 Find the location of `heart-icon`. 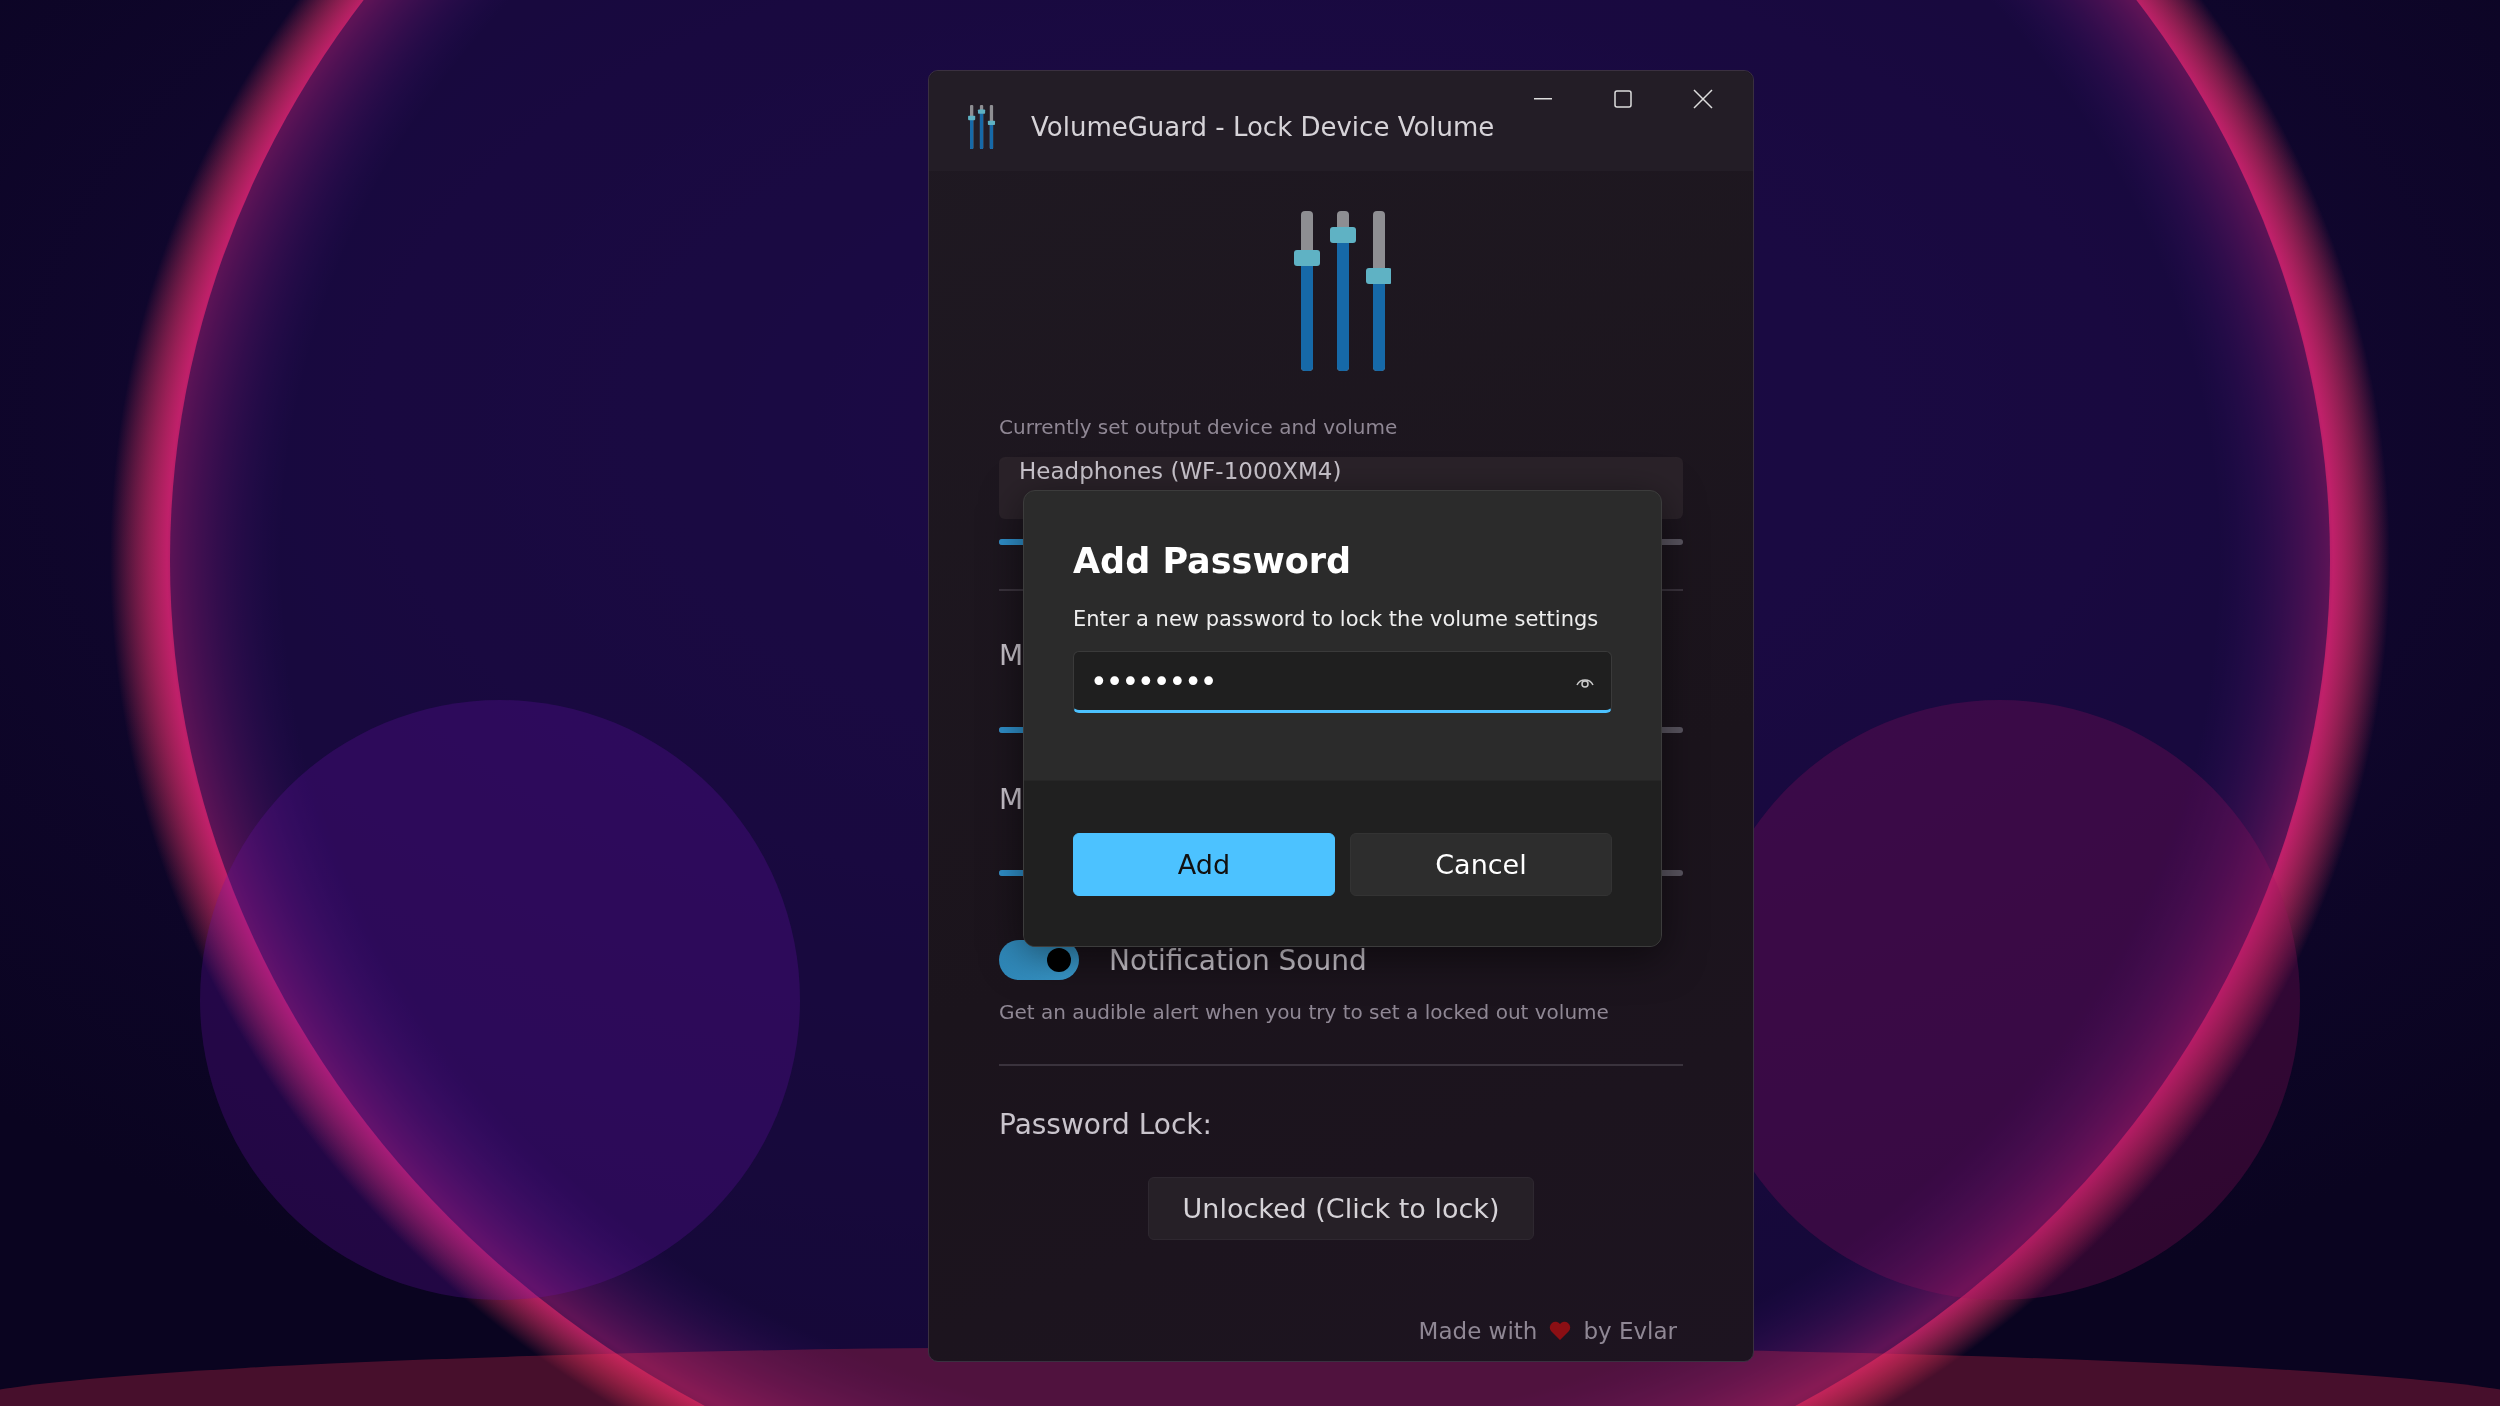

heart-icon is located at coordinates (1560, 1331).